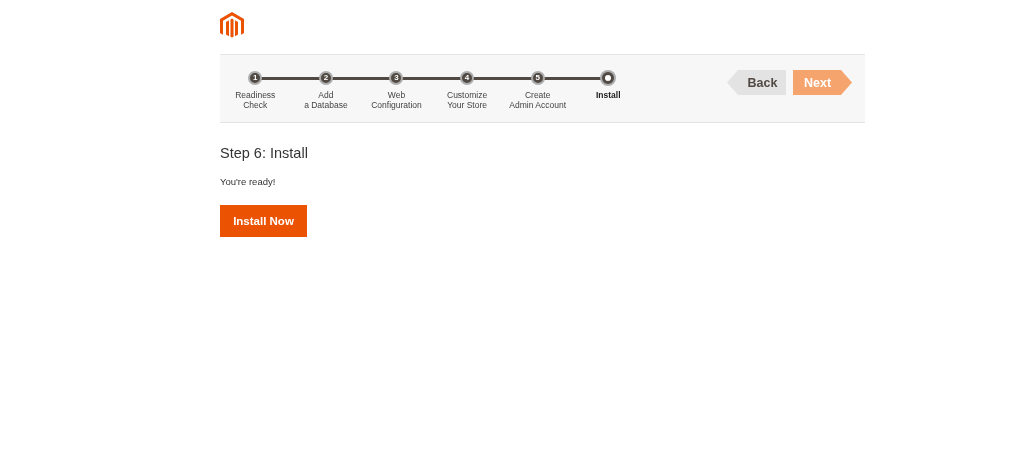 This screenshot has width=1024, height=451. I want to click on step-label: Install, so click(608, 95).